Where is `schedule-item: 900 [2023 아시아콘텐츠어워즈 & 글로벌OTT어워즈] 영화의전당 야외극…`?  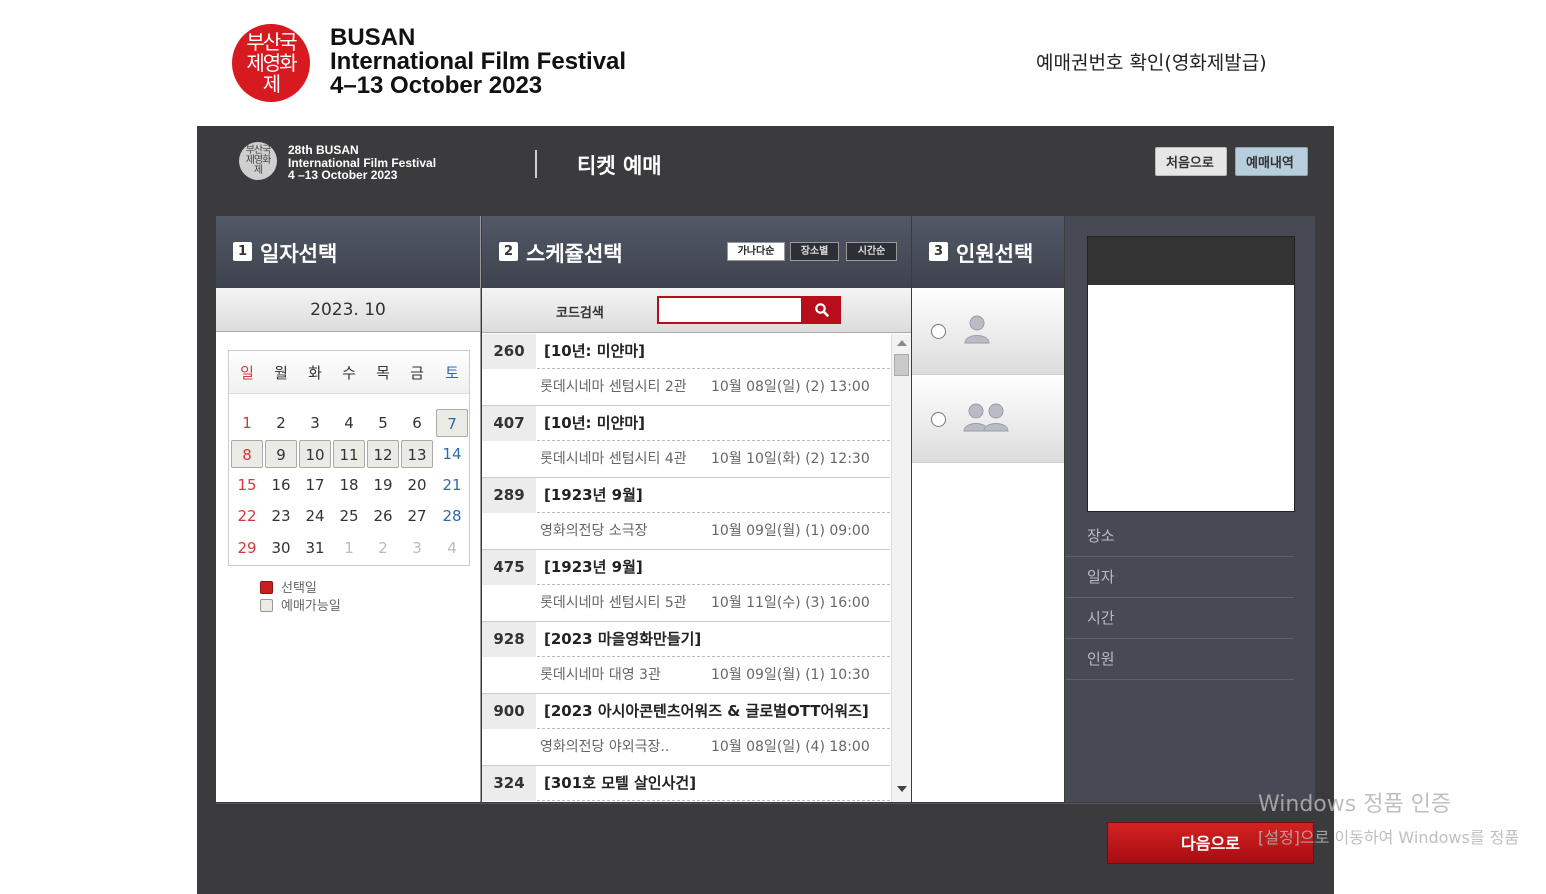
schedule-item: 900 [2023 아시아콘텐츠어워즈 & 글로벌OTT어워즈] 영화의전당 야외극… is located at coordinates (686, 730).